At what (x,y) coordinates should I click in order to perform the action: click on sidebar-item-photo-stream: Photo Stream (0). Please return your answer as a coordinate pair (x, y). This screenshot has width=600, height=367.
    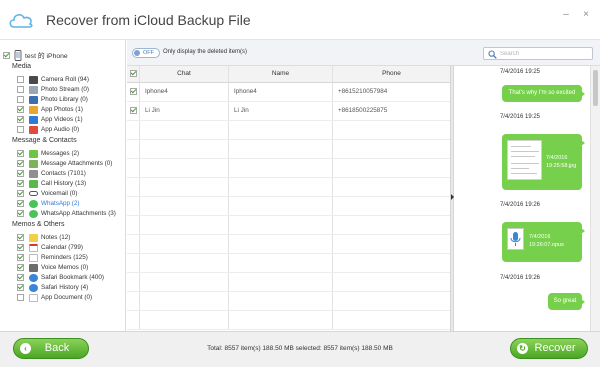
    Looking at the image, I should click on (53, 89).